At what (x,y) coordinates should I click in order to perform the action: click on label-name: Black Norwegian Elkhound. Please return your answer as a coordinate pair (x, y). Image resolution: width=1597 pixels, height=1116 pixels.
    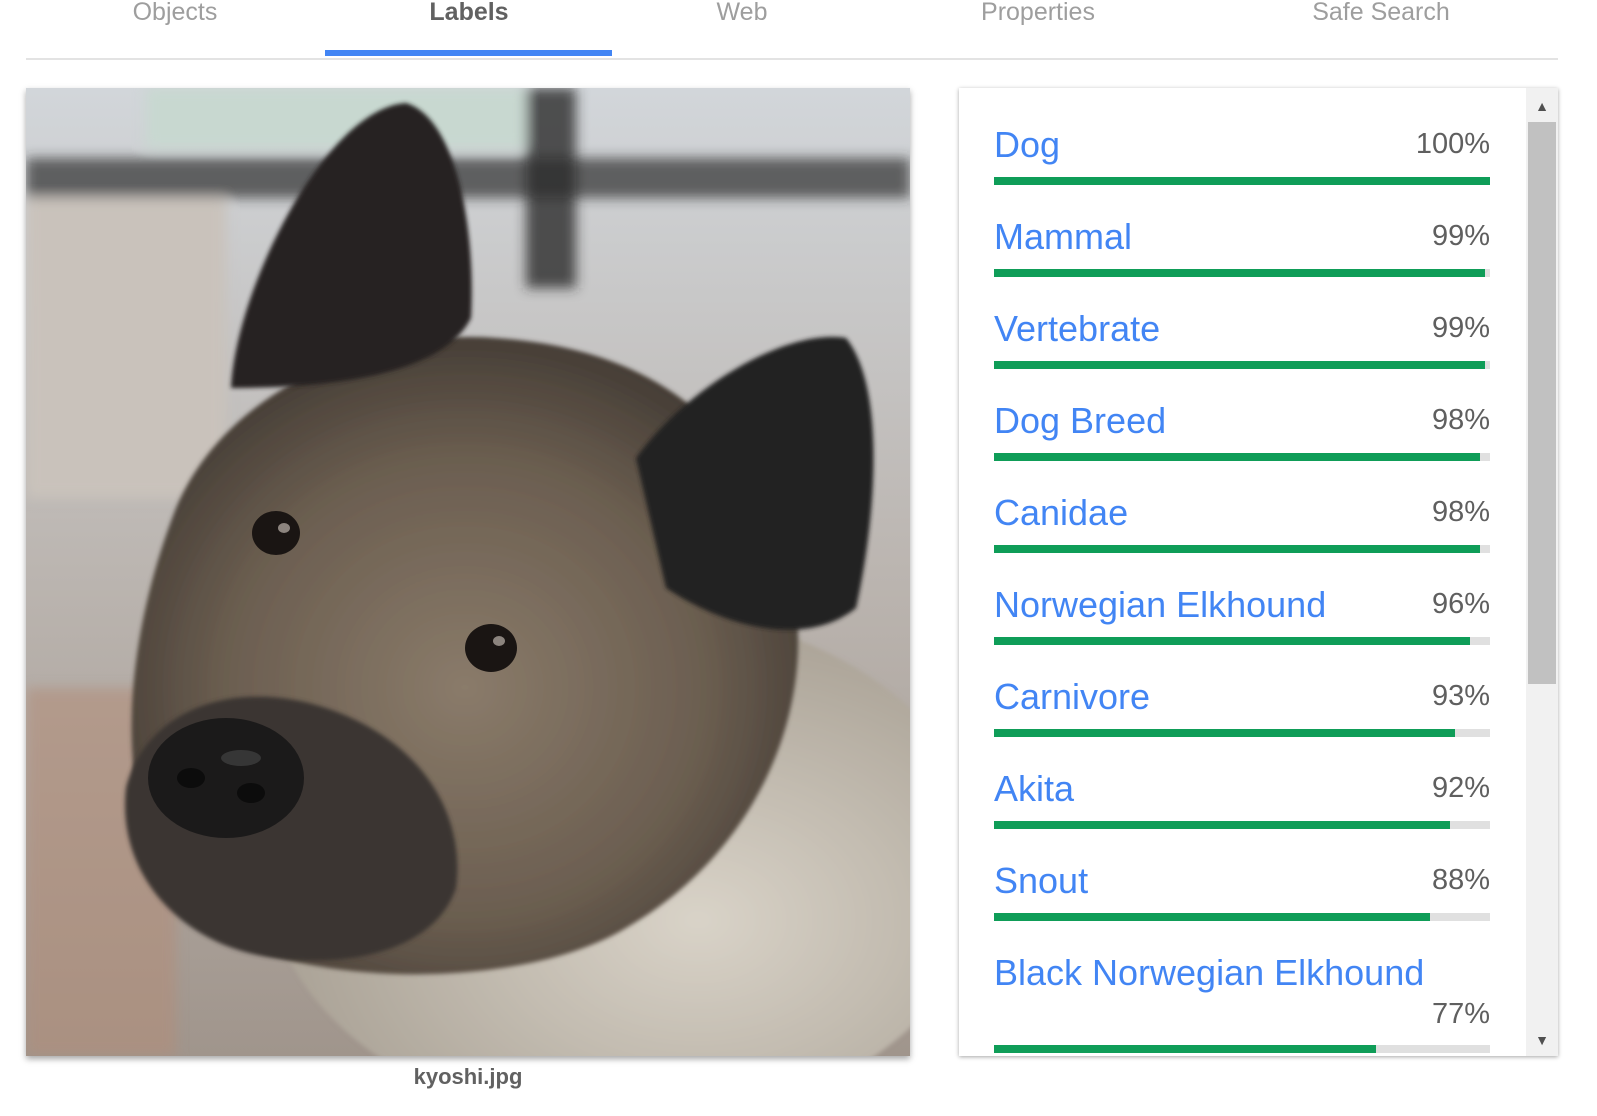
    Looking at the image, I should click on (1209, 973).